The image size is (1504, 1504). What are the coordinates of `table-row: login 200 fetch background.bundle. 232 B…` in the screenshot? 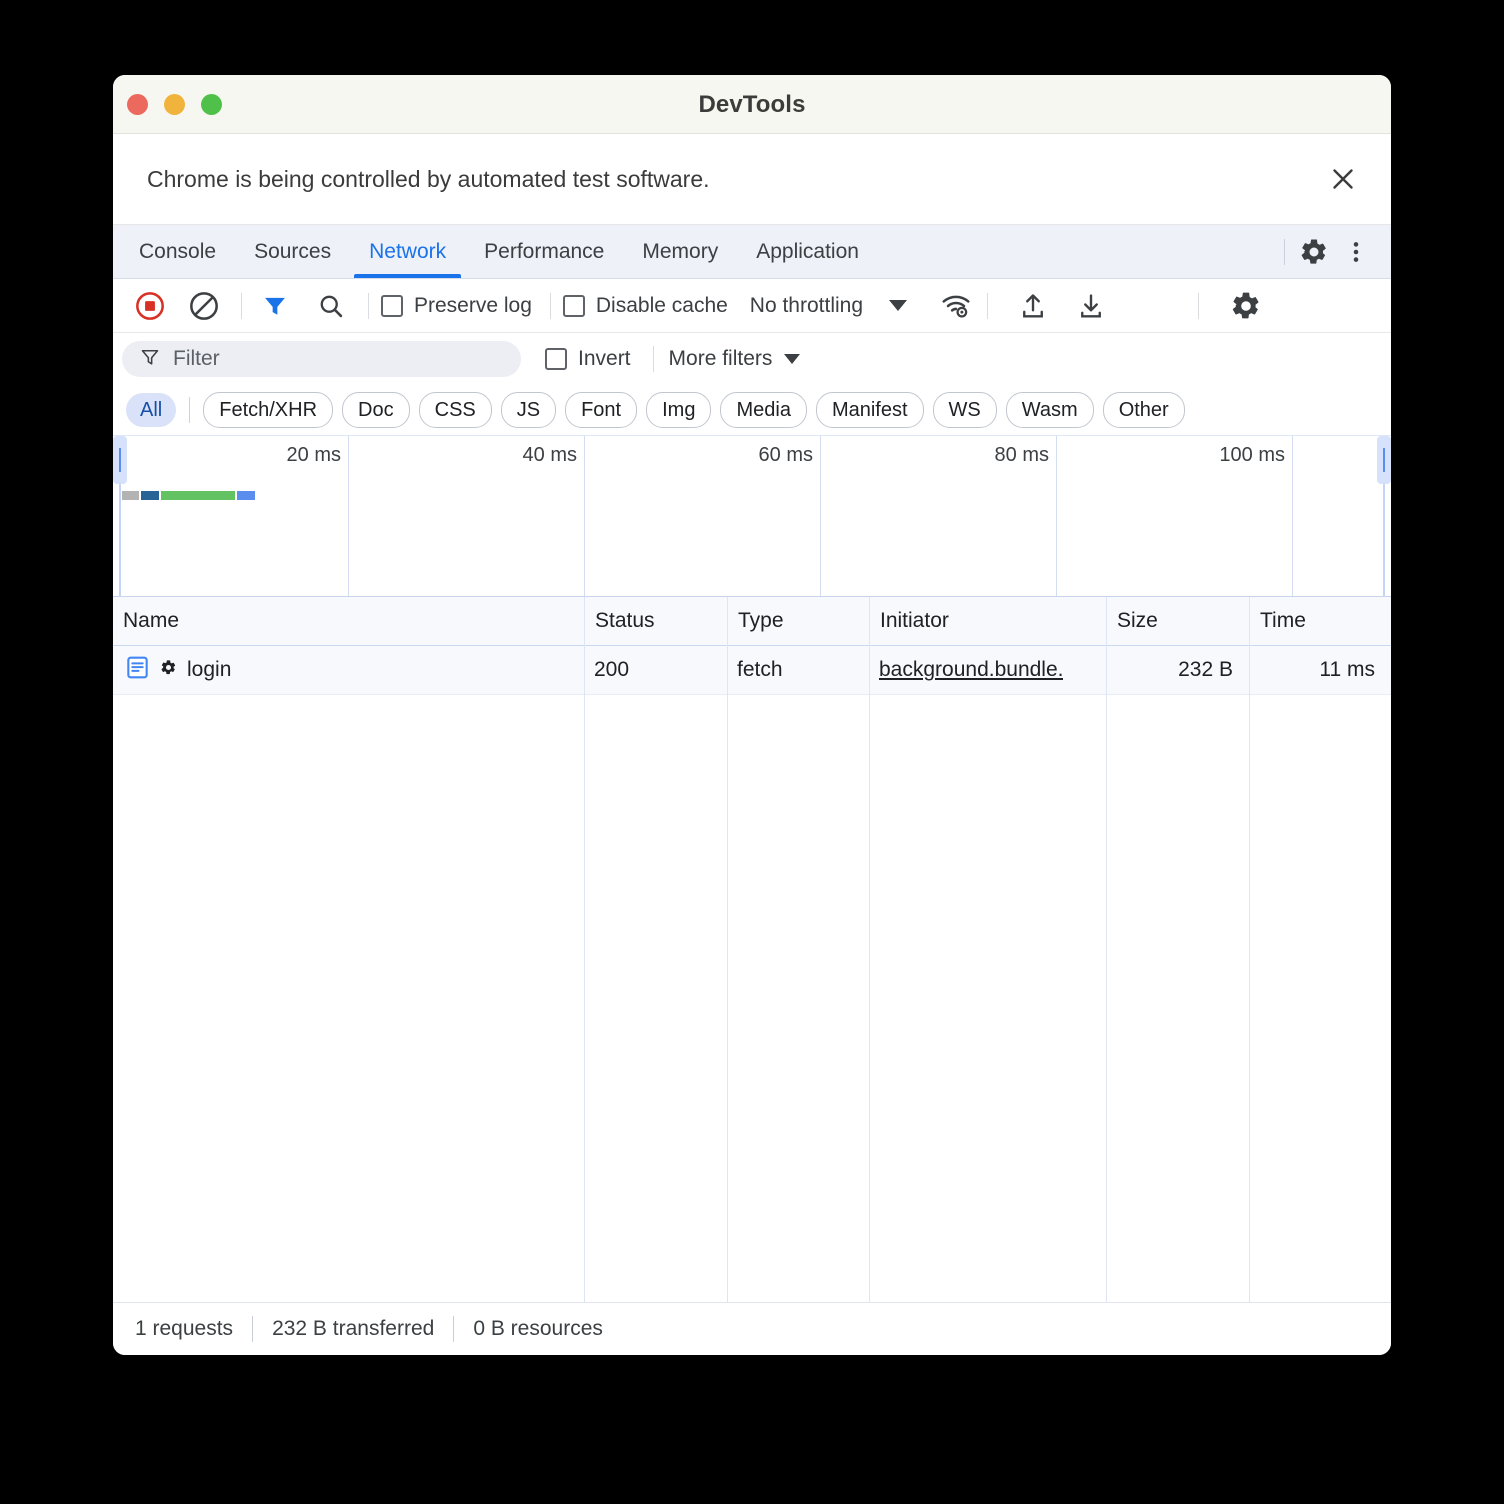 It's located at (752, 670).